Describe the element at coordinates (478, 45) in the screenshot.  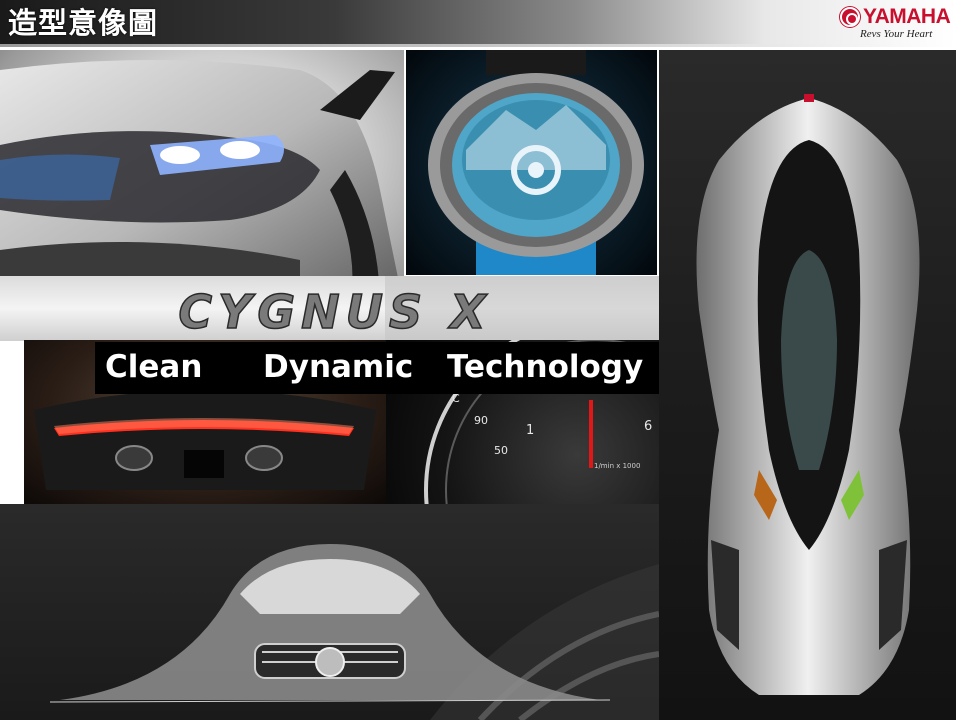
I see `header-divider` at that location.